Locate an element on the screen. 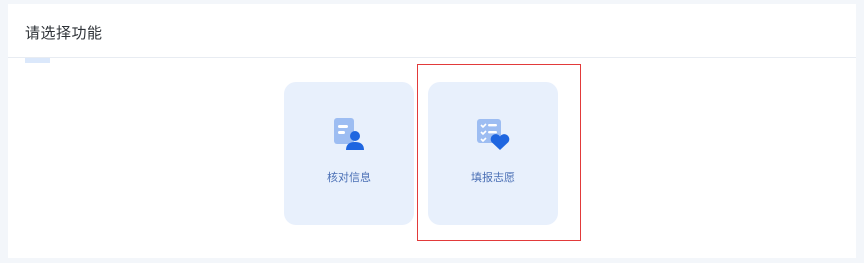 The image size is (864, 263). checklist-heart-icon is located at coordinates (492, 134).